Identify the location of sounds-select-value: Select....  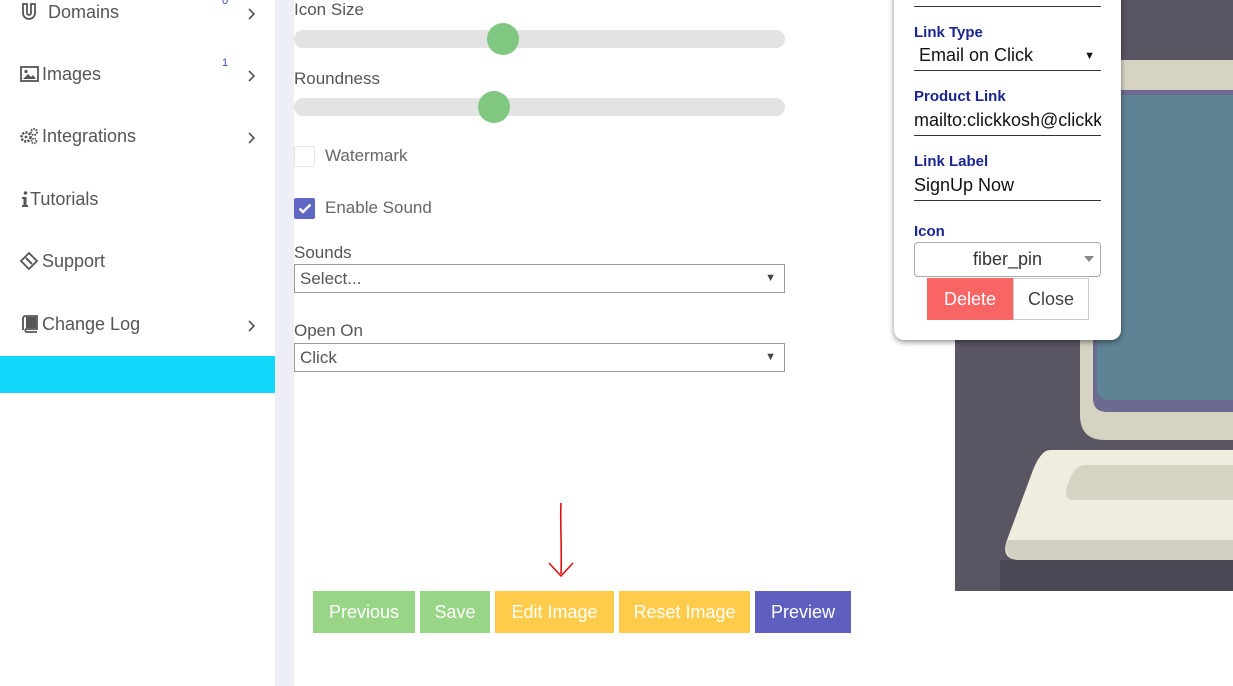
(331, 278).